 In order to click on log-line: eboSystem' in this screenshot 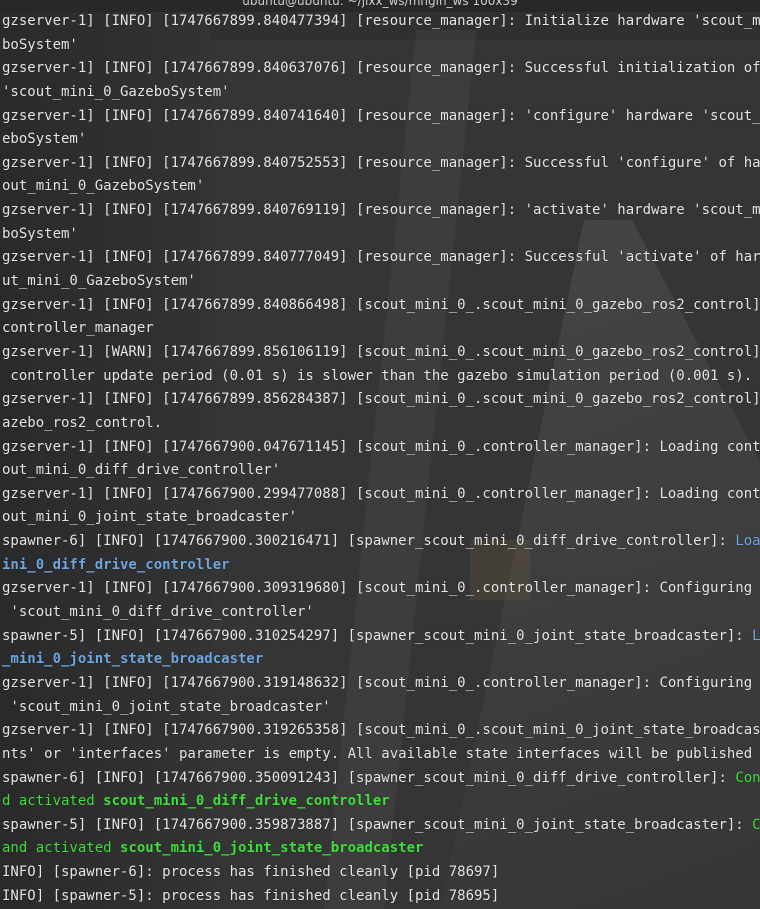, I will do `click(380, 140)`.